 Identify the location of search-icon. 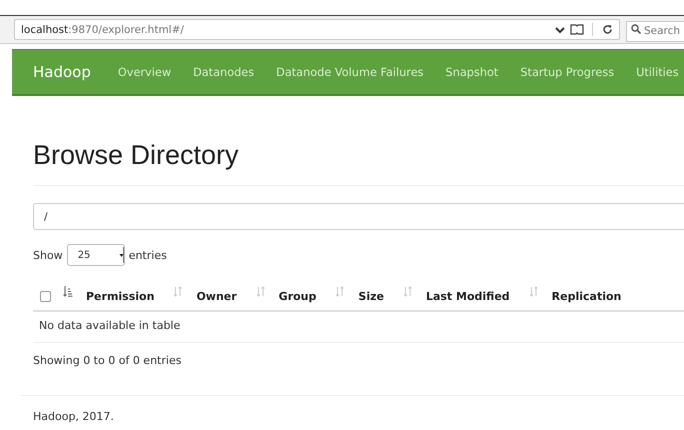
(636, 29).